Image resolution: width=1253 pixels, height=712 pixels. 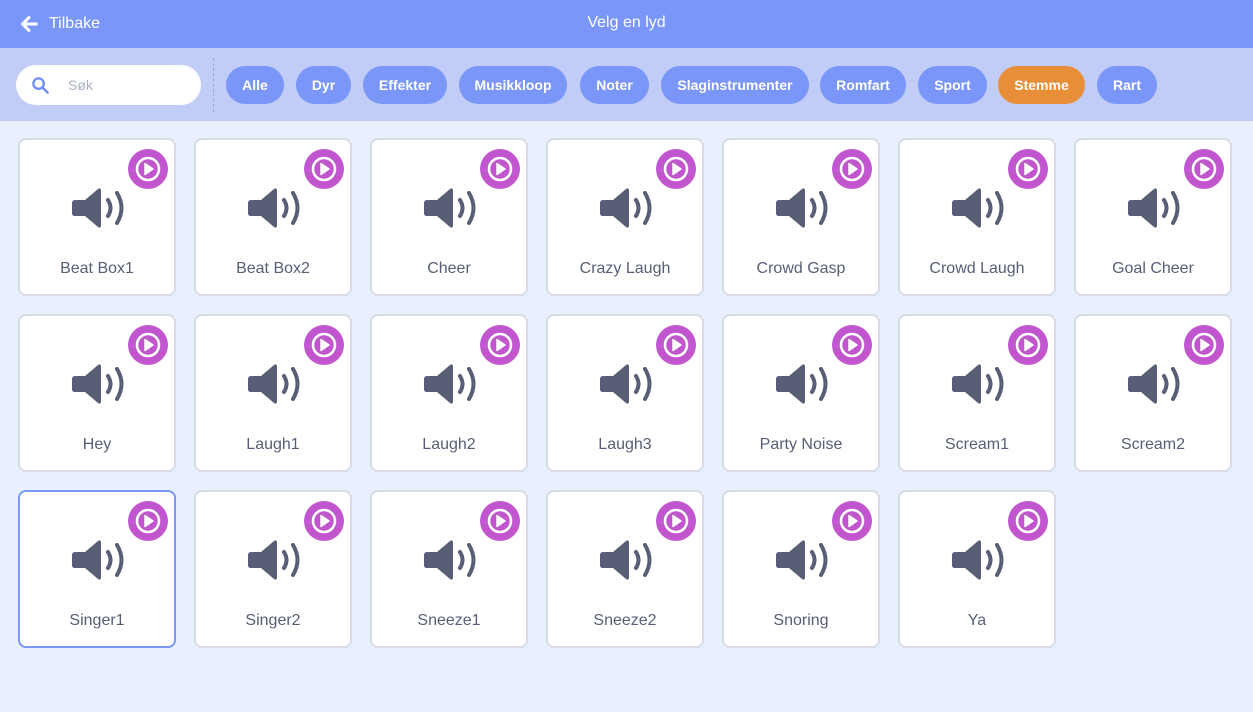 What do you see at coordinates (801, 393) in the screenshot?
I see `sound-tile: Party Noise` at bounding box center [801, 393].